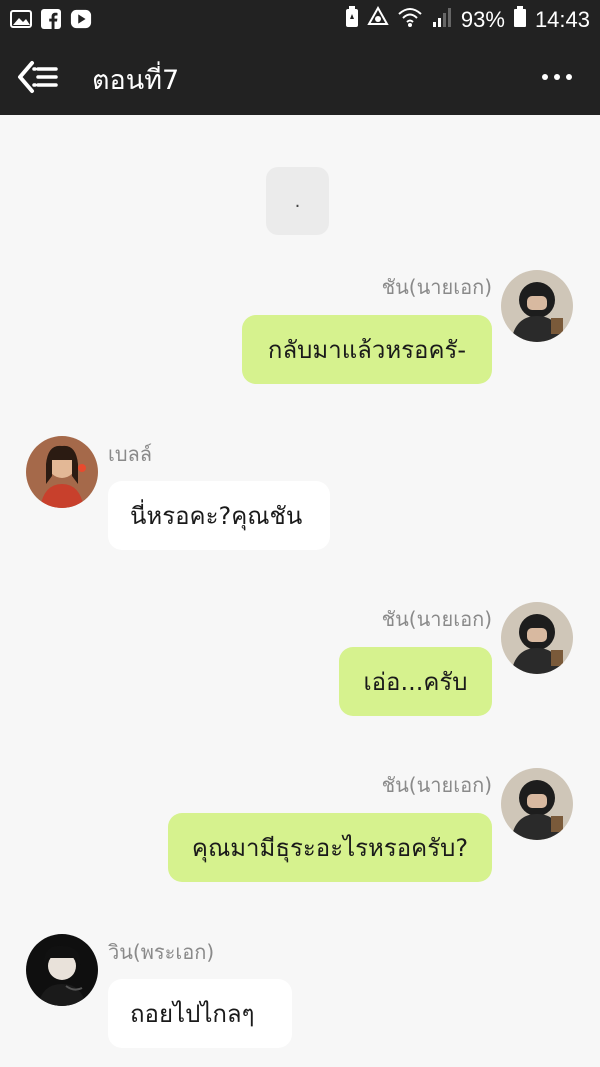 This screenshot has height=1067, width=600. What do you see at coordinates (520, 20) in the screenshot?
I see `battery-icon` at bounding box center [520, 20].